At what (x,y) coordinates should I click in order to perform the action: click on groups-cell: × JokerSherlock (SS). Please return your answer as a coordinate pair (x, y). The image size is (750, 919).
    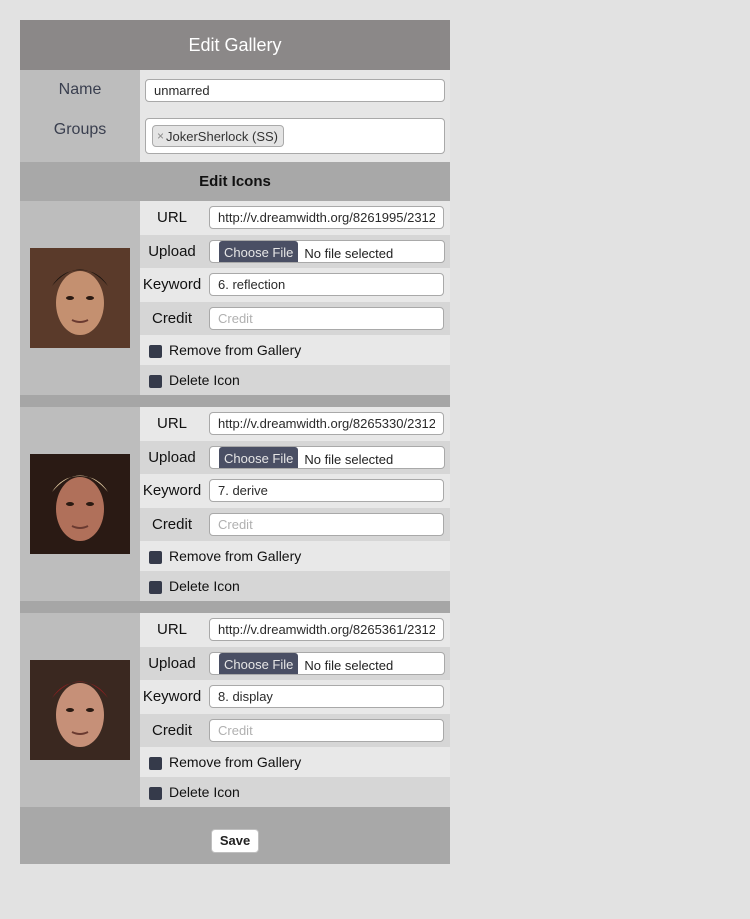
    Looking at the image, I should click on (295, 136).